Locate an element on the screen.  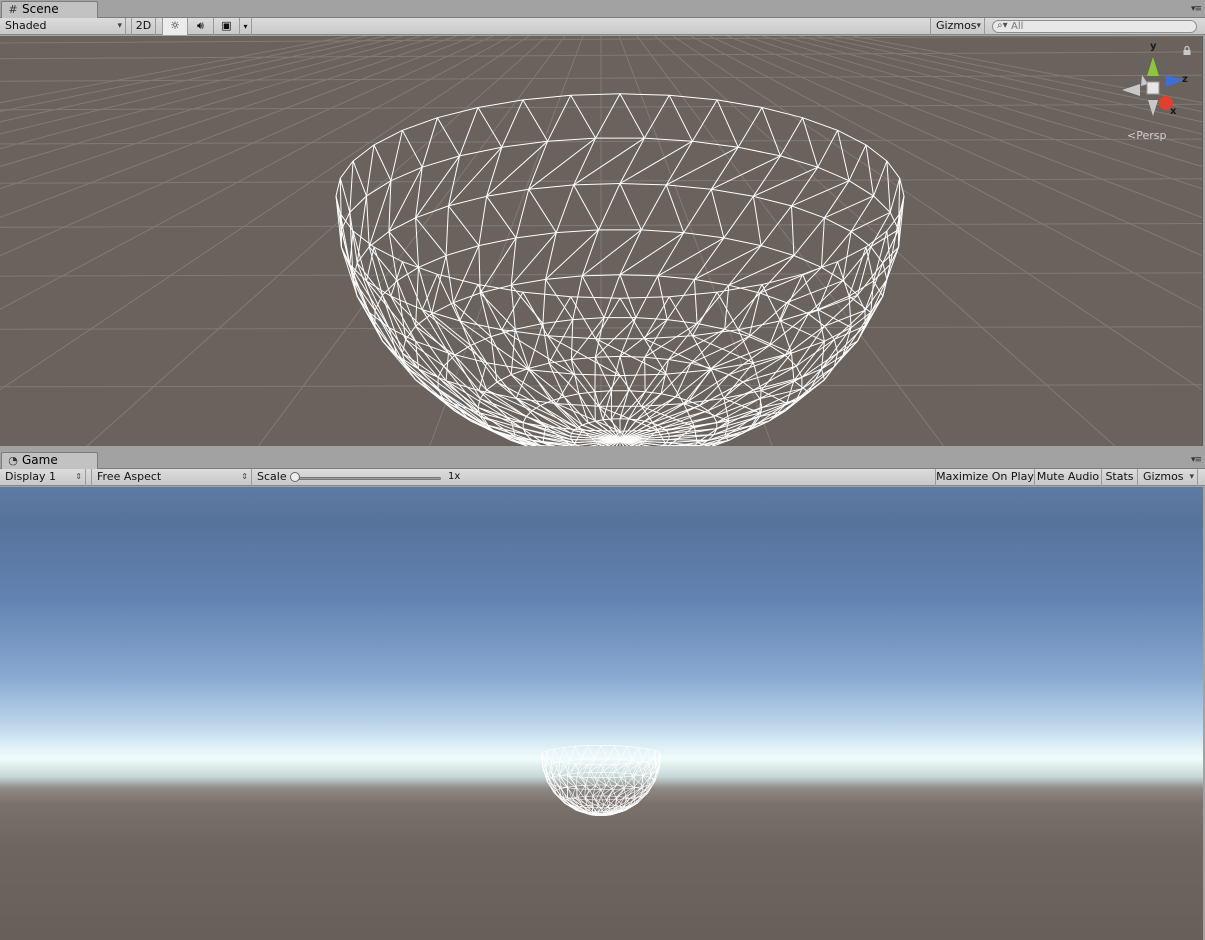
game-gizmos-label: Gizmos is located at coordinates (1163, 476).